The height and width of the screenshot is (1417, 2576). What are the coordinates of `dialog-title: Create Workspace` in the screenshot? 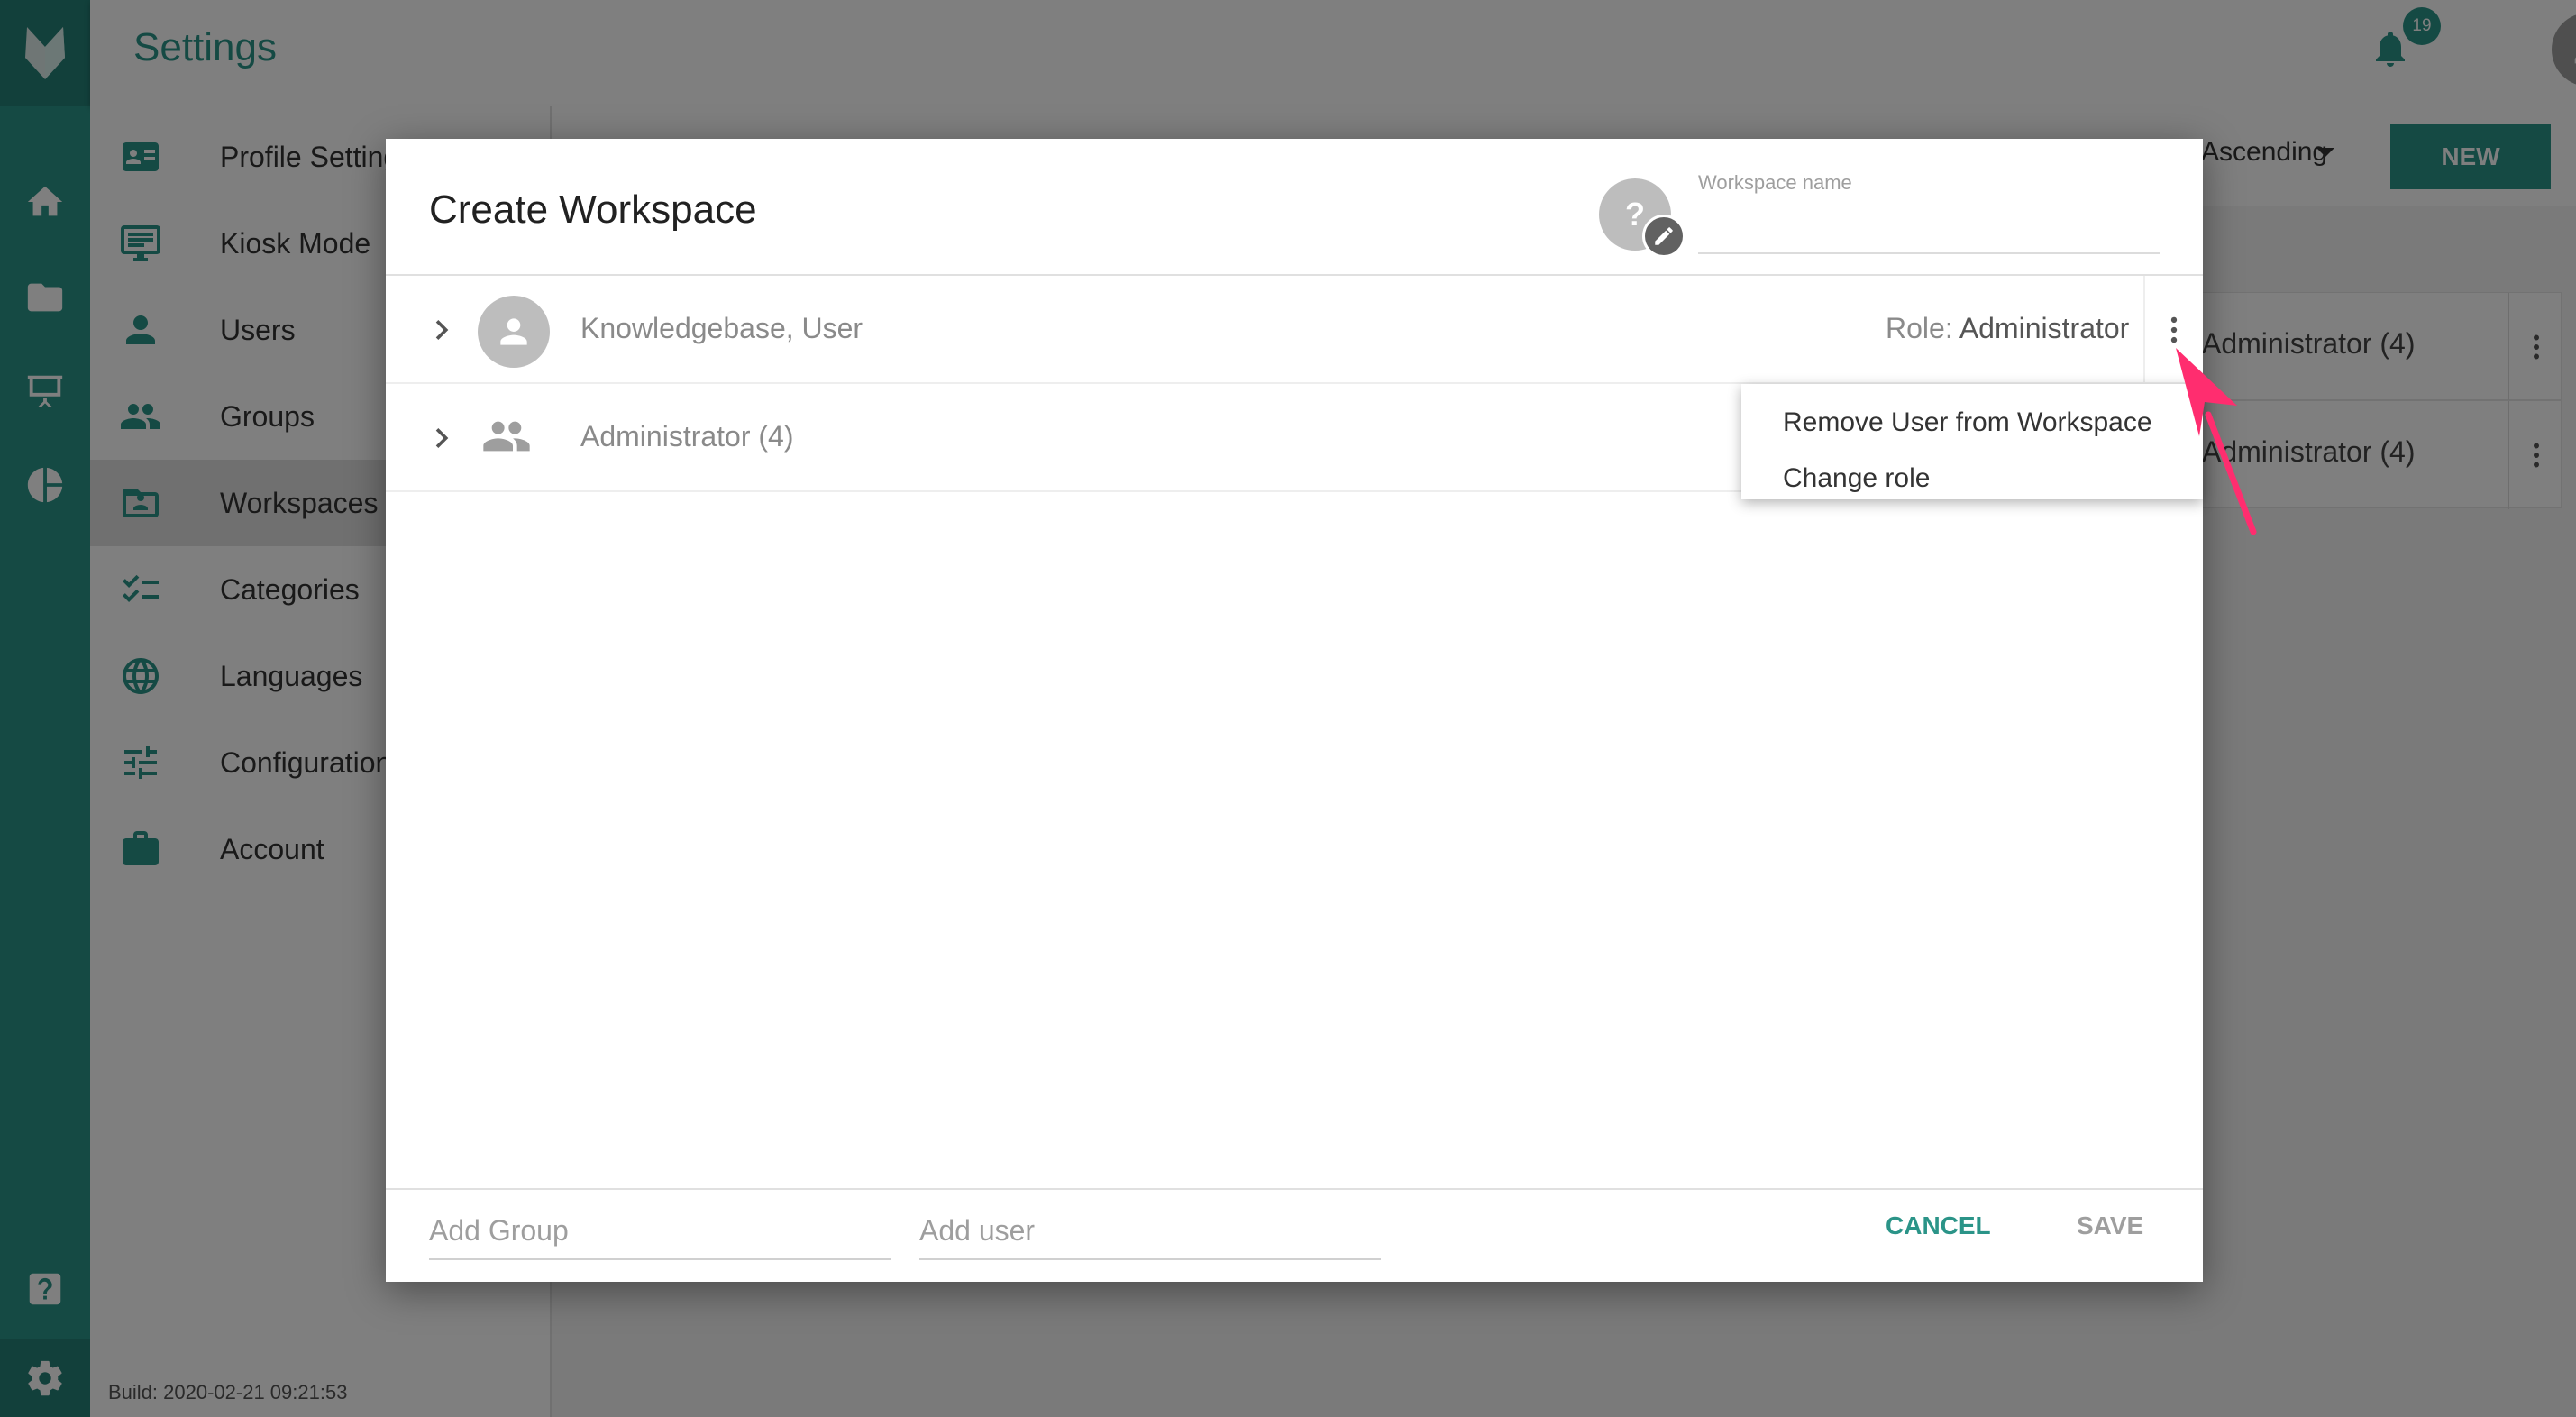 It's located at (593, 210).